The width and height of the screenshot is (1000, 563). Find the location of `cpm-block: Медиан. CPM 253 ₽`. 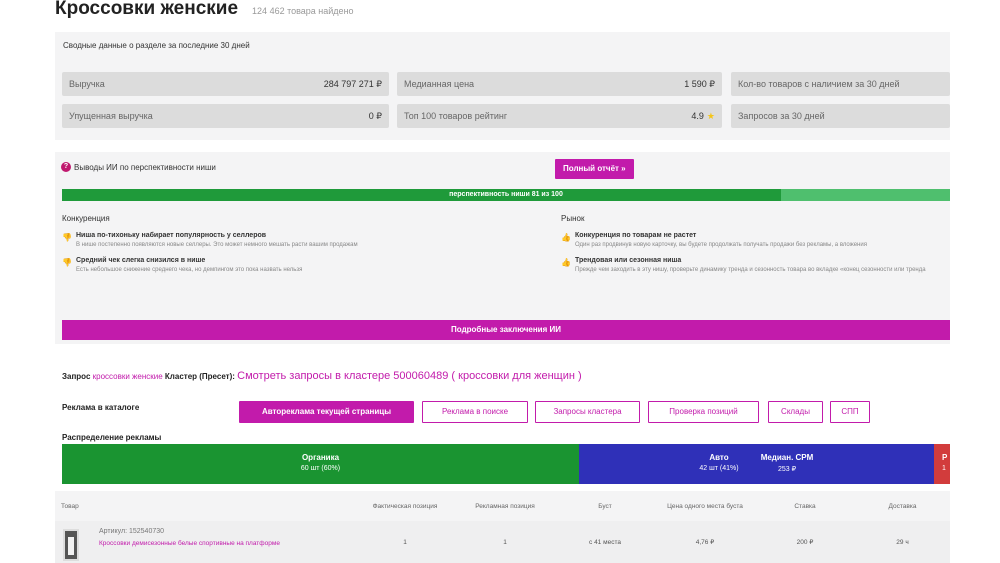

cpm-block: Медиан. CPM 253 ₽ is located at coordinates (787, 463).